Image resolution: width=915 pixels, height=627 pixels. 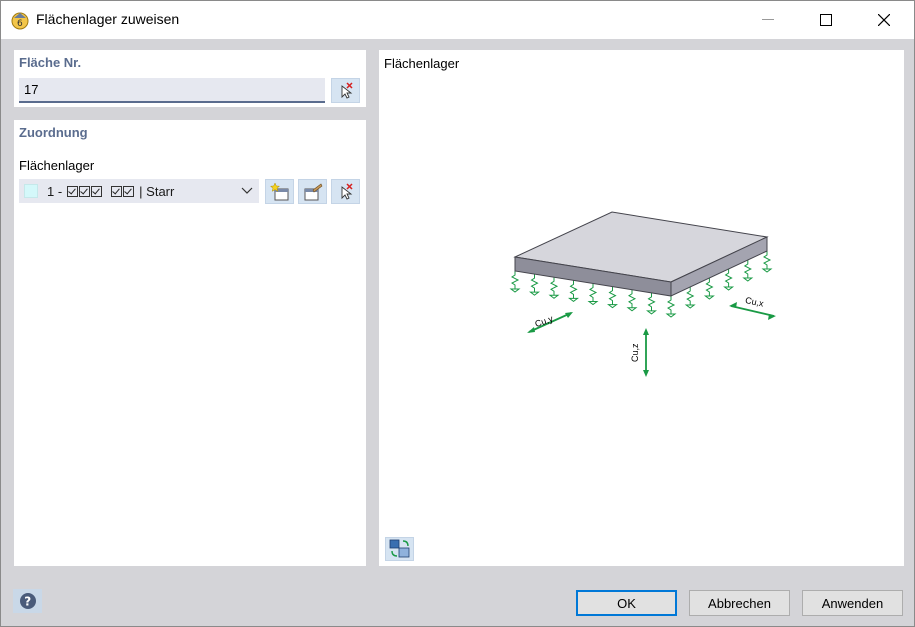 What do you see at coordinates (157, 191) in the screenshot?
I see `support-type: | Starr` at bounding box center [157, 191].